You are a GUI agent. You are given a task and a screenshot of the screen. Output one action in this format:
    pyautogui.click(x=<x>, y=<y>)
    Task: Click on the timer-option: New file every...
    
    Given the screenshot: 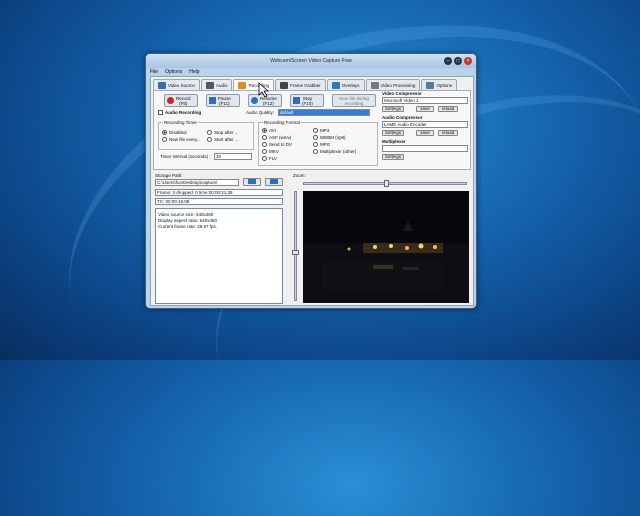 What is the action you would take?
    pyautogui.click(x=181, y=139)
    